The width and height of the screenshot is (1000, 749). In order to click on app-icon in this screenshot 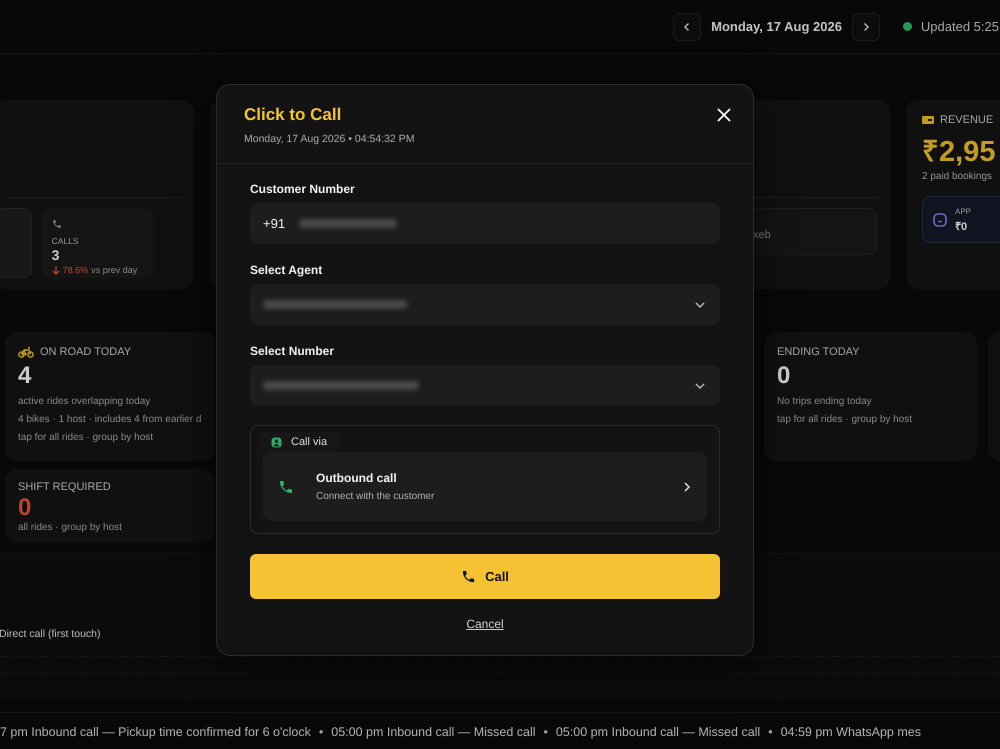, I will do `click(940, 219)`.